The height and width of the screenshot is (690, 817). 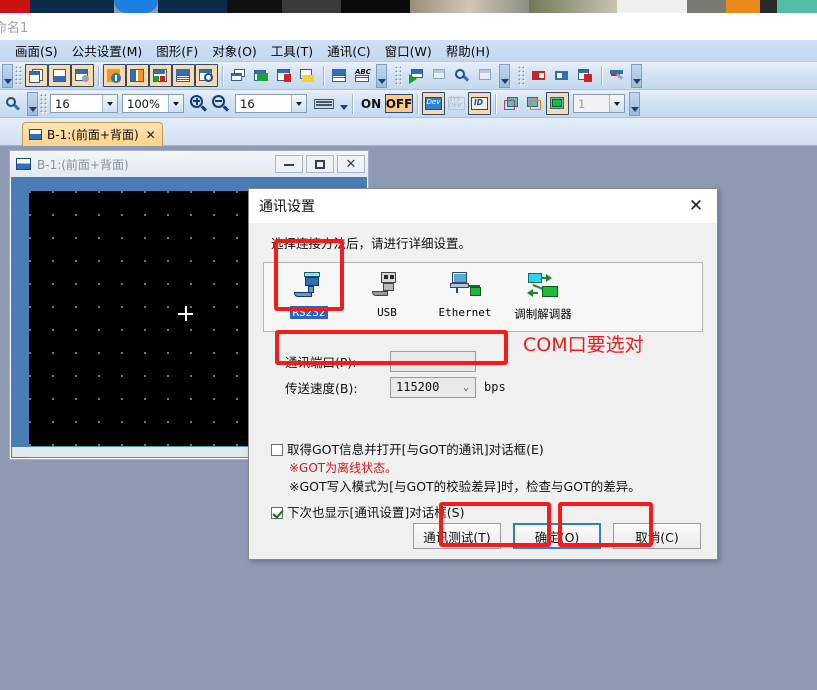 I want to click on show-next-checkbox, so click(x=277, y=513).